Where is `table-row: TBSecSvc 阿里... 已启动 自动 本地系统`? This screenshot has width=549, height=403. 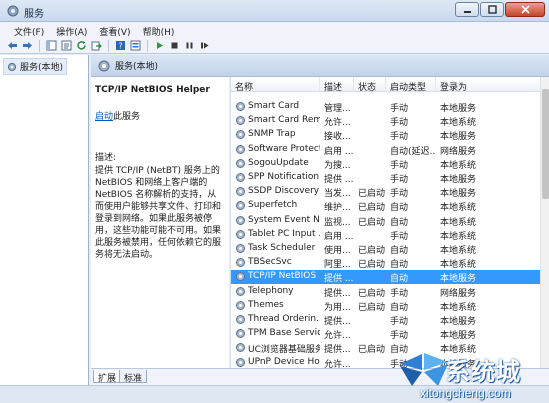
table-row: TBSecSvc 阿里... 已启动 自动 本地系统 is located at coordinates (390, 263).